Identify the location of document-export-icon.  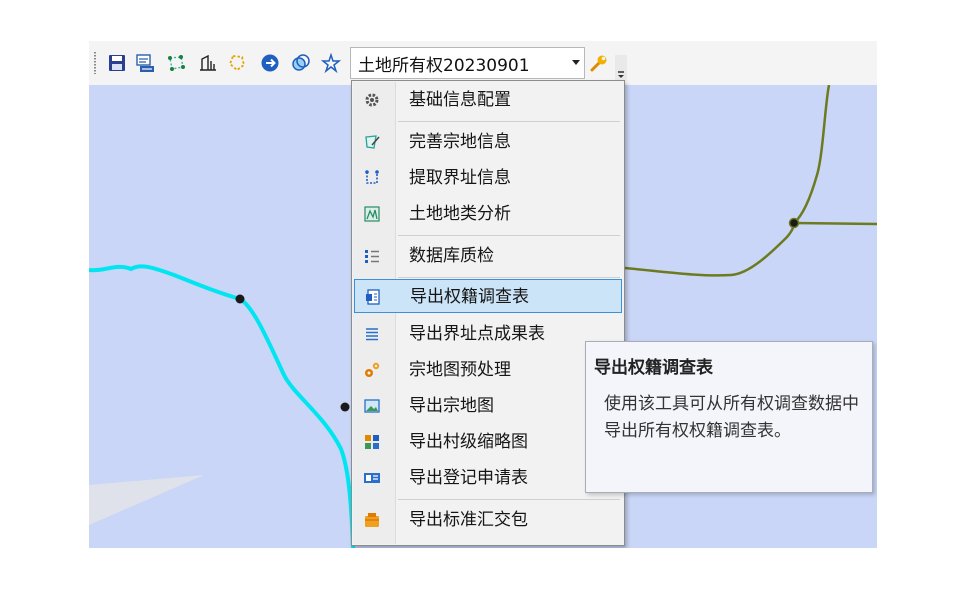
(373, 297).